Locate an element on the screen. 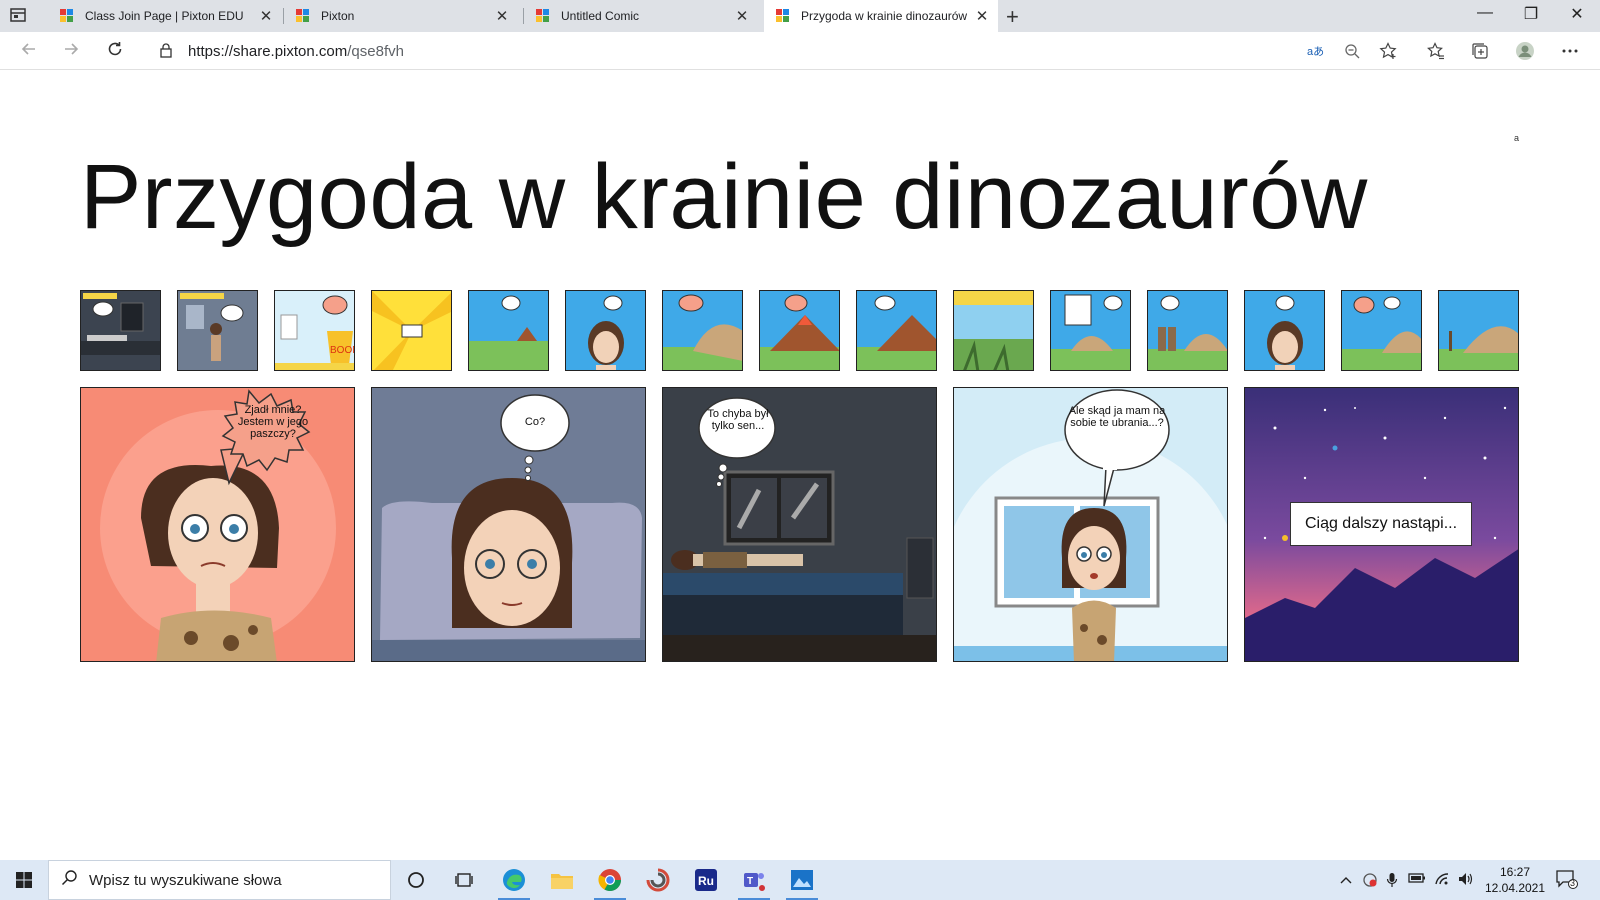 Image resolution: width=1600 pixels, height=900 pixels. back-button is located at coordinates (29, 51).